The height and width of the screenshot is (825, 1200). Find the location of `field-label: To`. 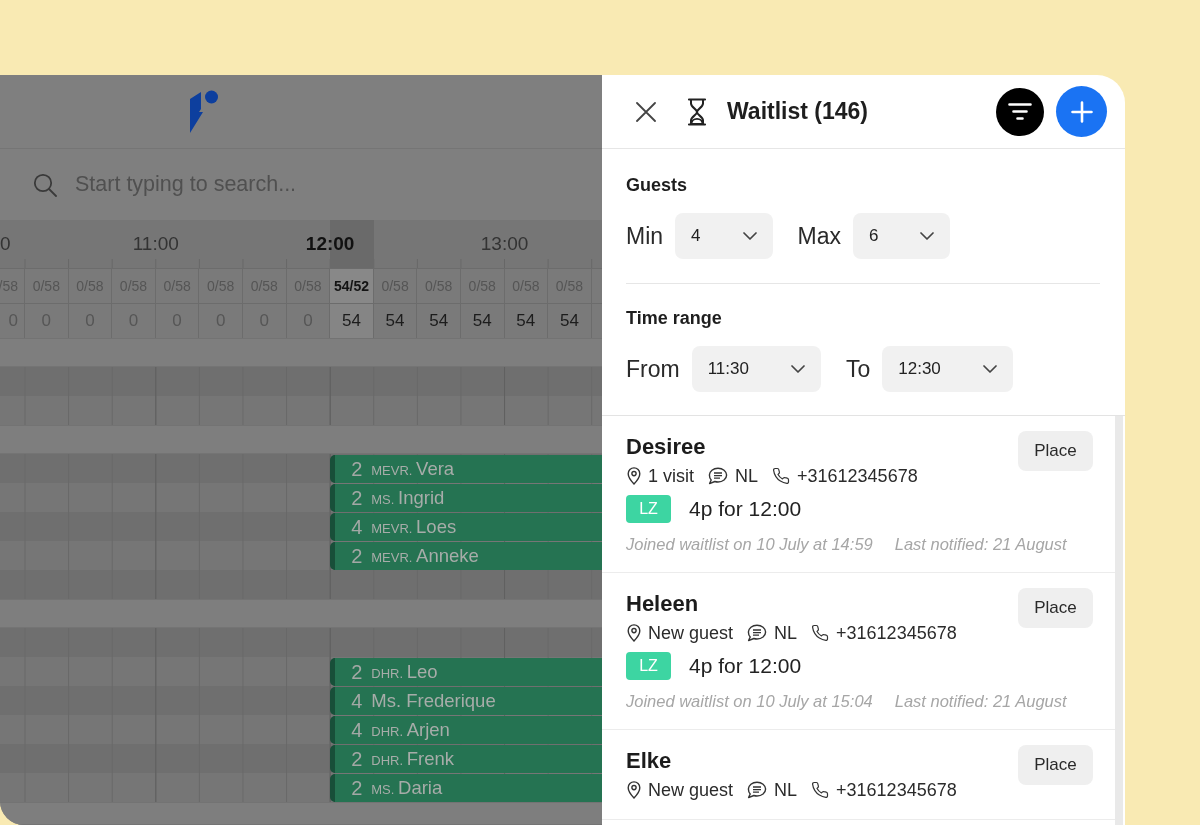

field-label: To is located at coordinates (858, 369).